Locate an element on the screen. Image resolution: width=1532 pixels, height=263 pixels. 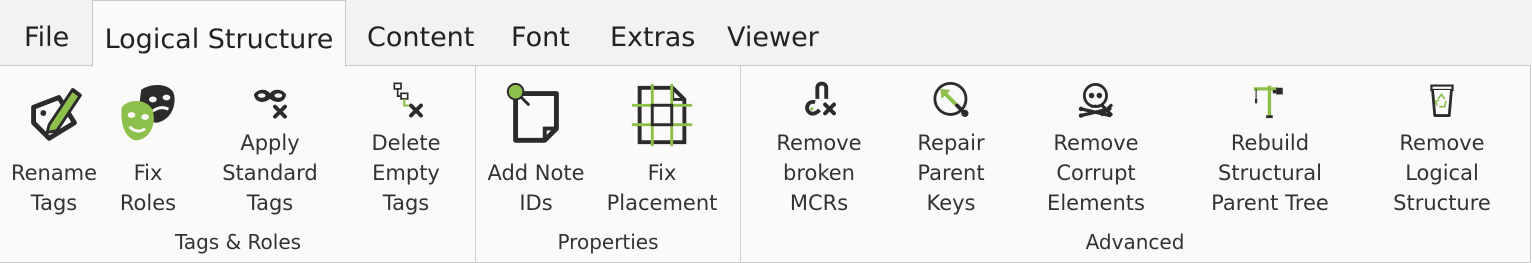
button-label: Fix Roles is located at coordinates (148, 188).